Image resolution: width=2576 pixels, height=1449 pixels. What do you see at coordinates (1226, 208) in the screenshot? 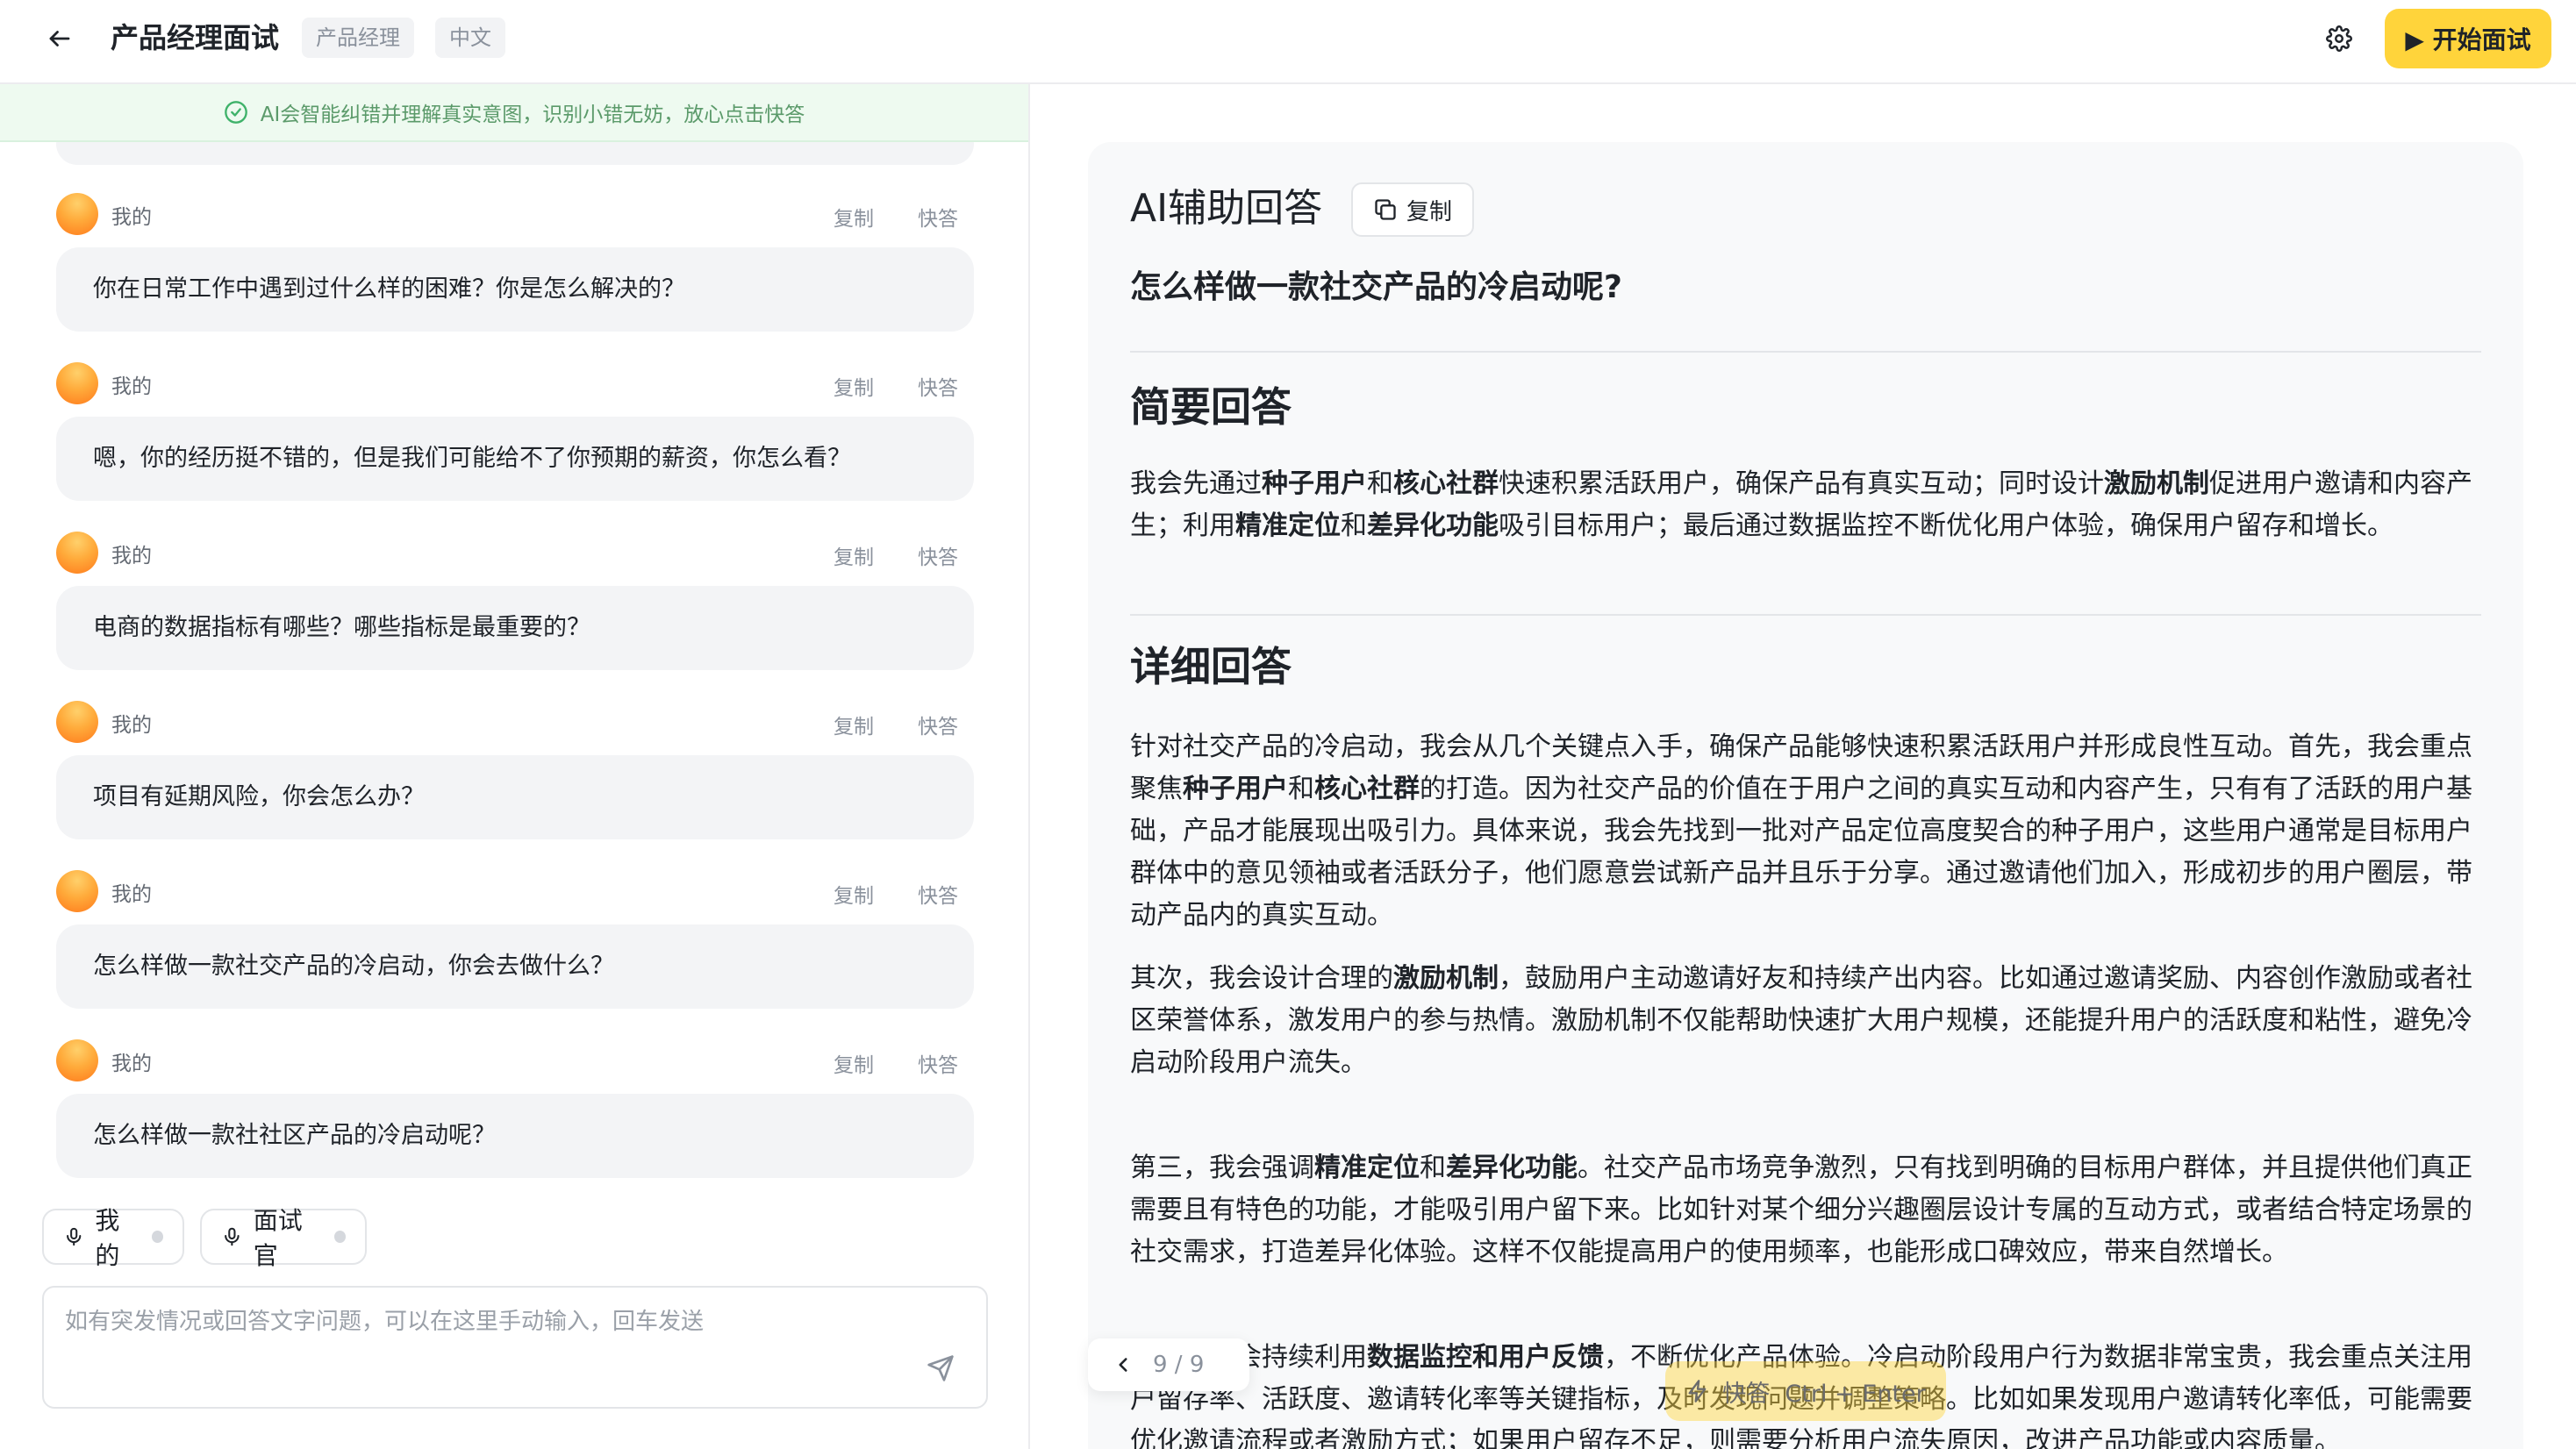
I see `ai-answer-title: AI辅助回答` at bounding box center [1226, 208].